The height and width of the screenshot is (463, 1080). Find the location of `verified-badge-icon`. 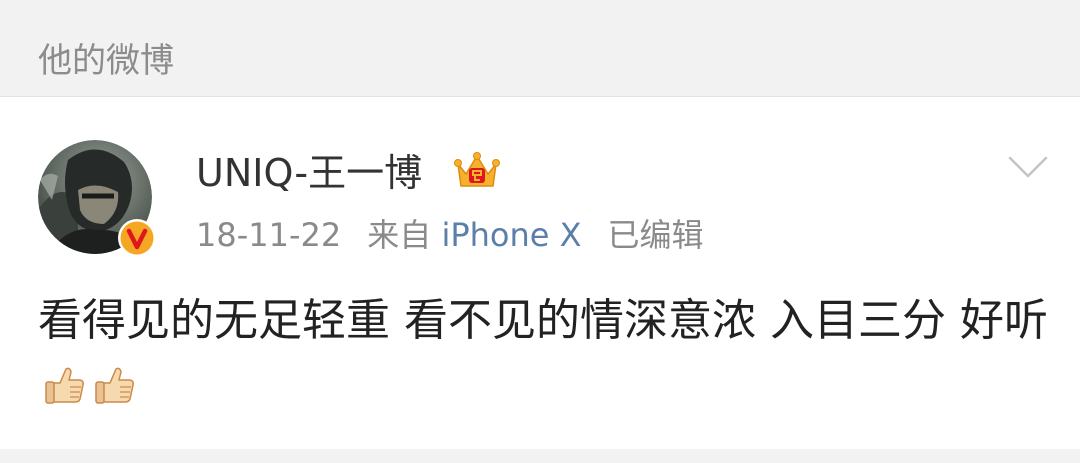

verified-badge-icon is located at coordinates (137, 238).